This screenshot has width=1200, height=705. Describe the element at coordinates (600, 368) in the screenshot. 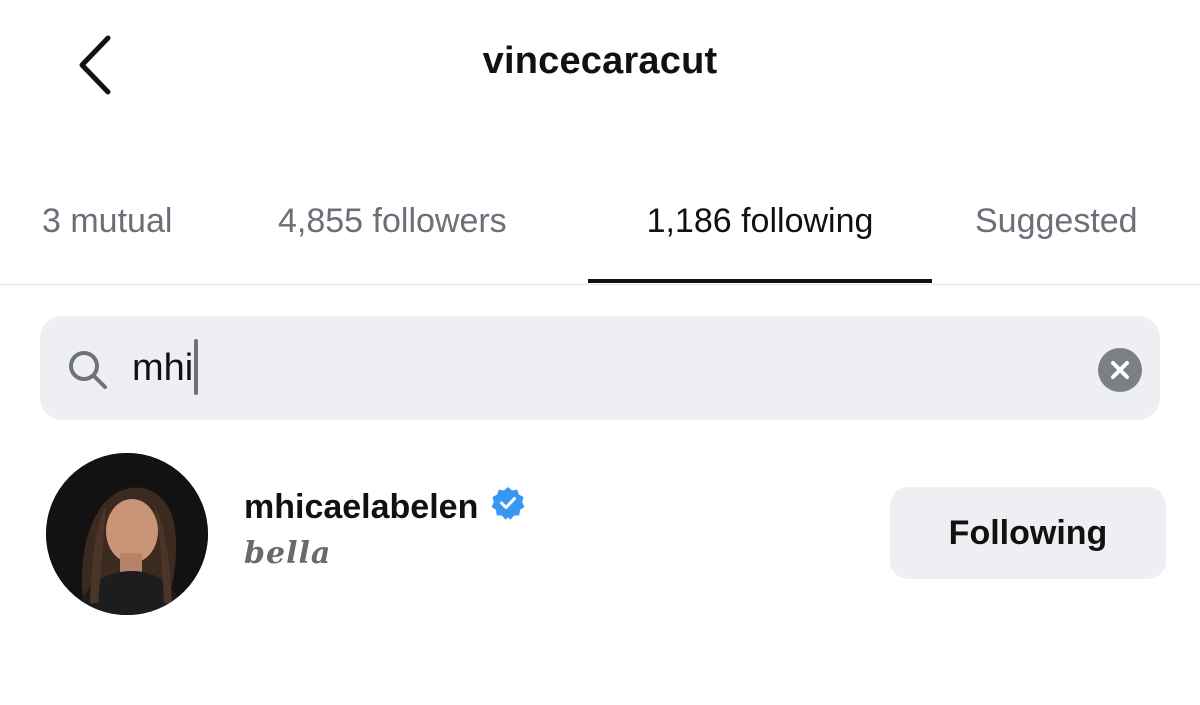

I see `search-bar` at that location.